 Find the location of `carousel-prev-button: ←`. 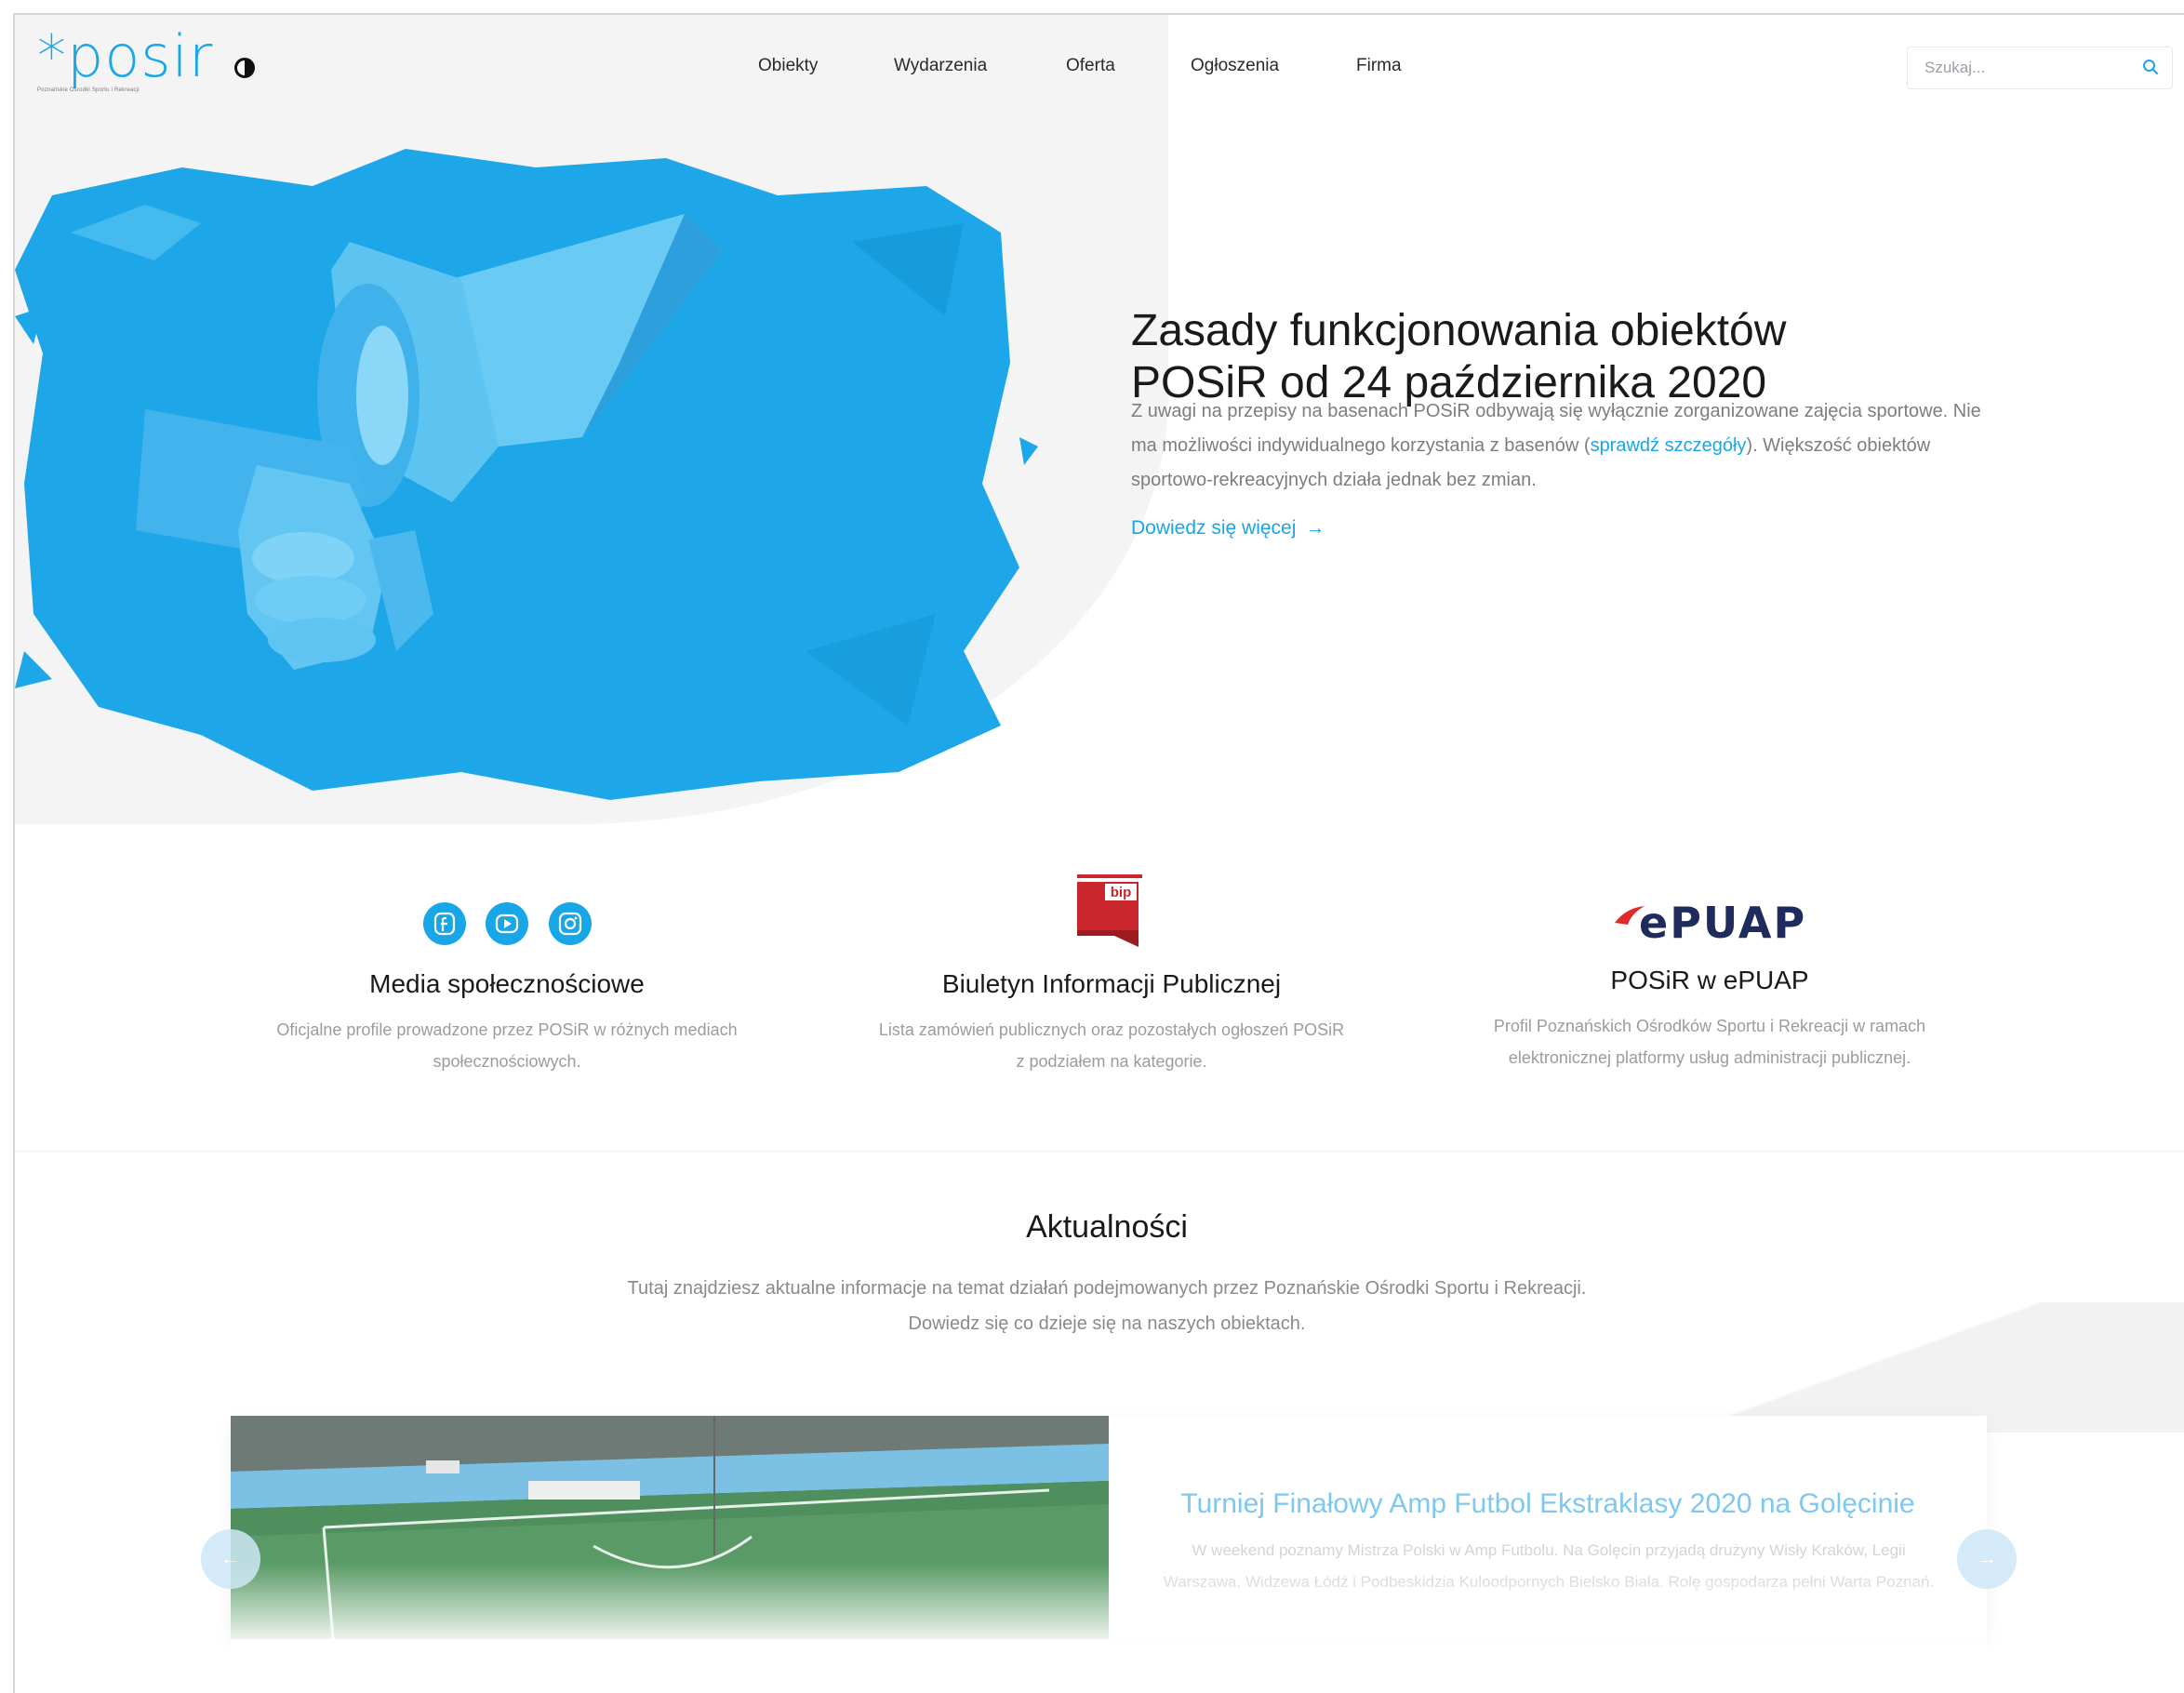

carousel-prev-button: ← is located at coordinates (230, 1559).